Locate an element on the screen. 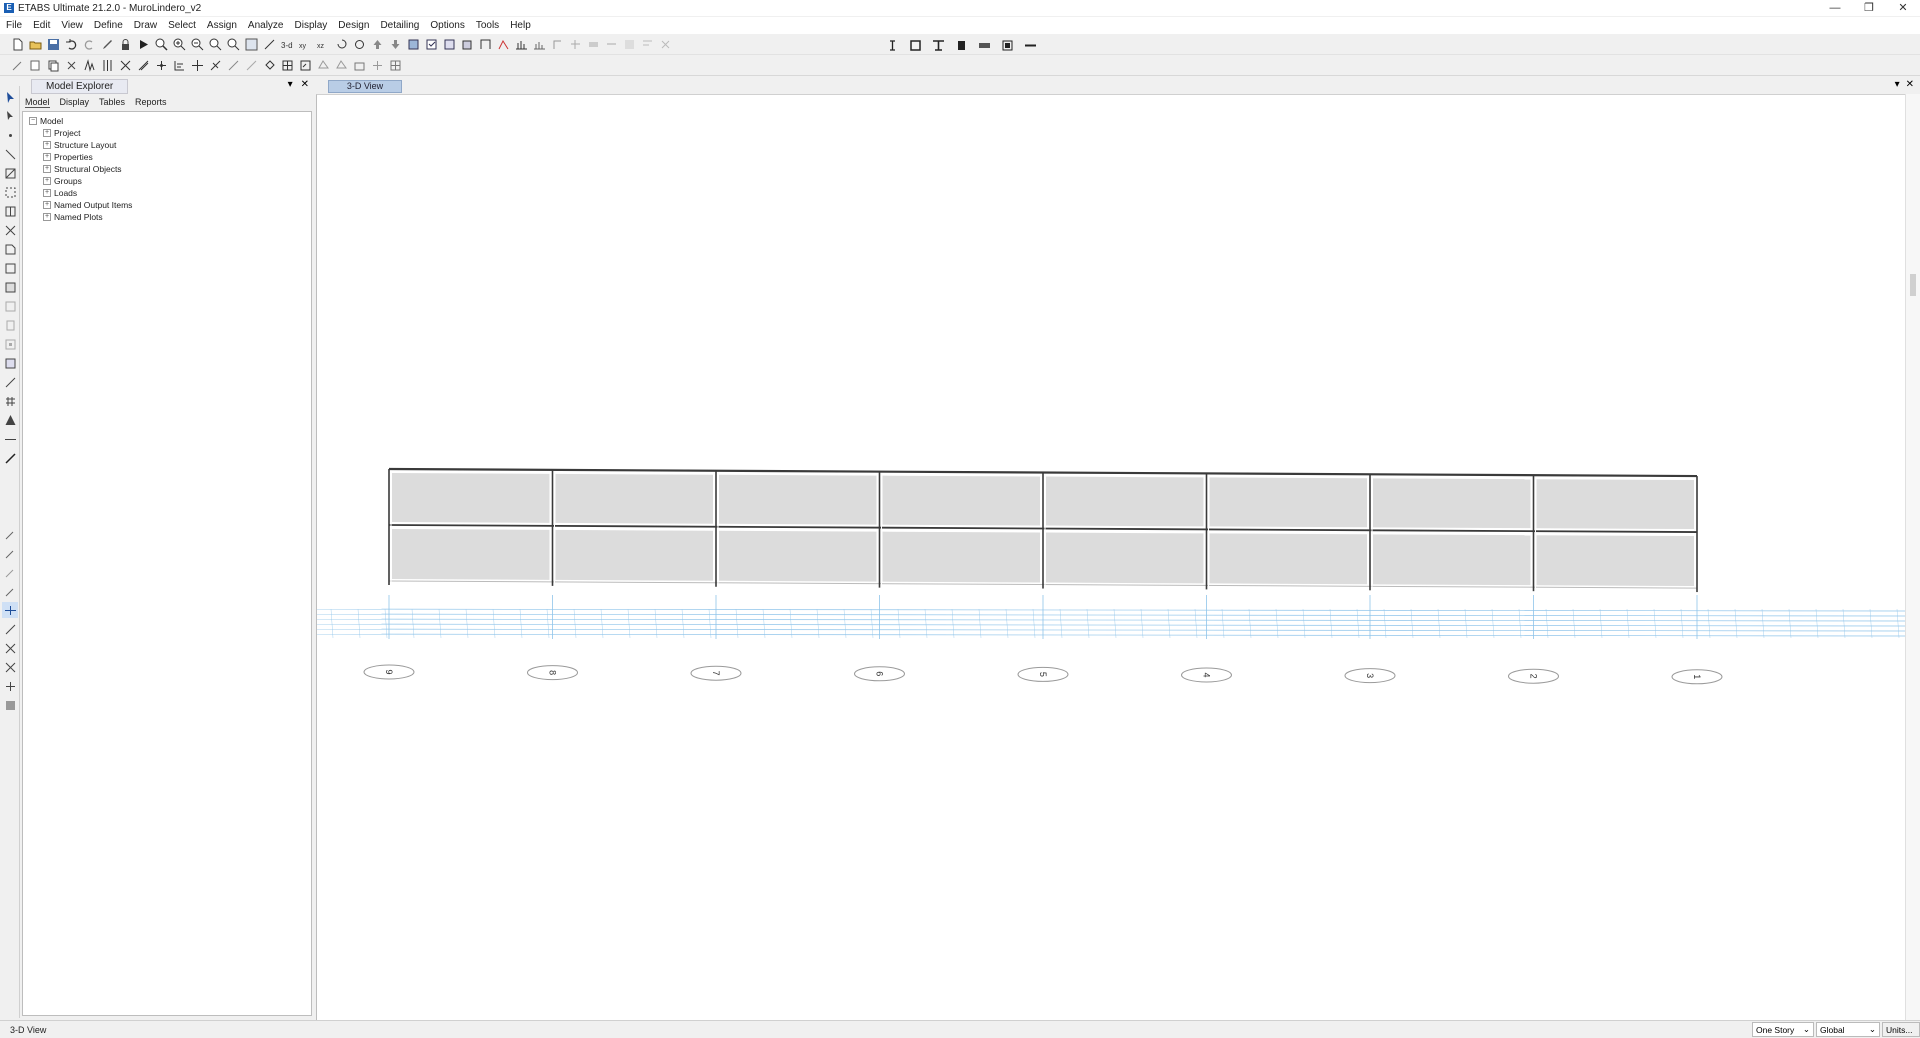 This screenshot has width=1920, height=1038. wall-section-icon is located at coordinates (1007, 45).